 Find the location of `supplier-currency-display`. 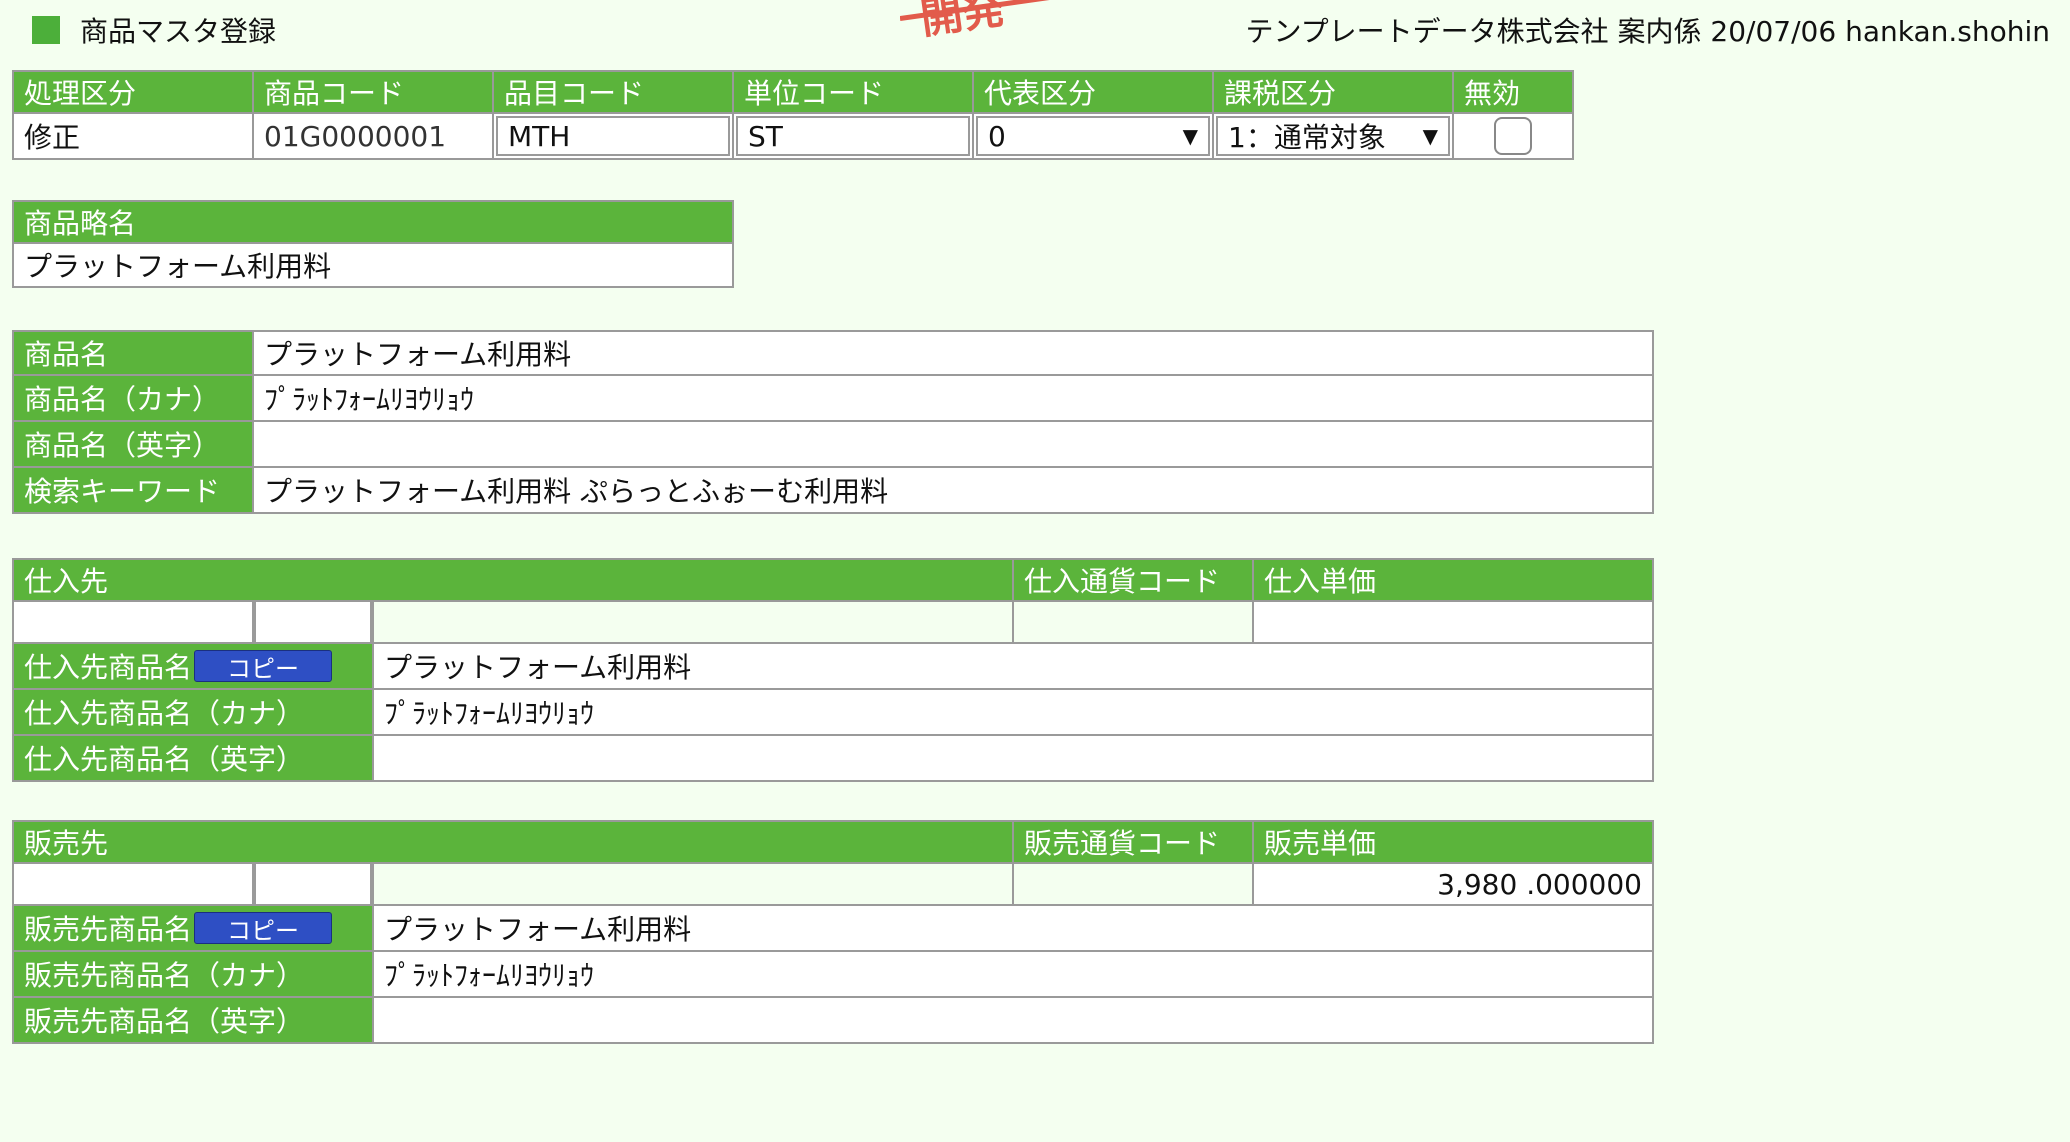

supplier-currency-display is located at coordinates (1133, 623).